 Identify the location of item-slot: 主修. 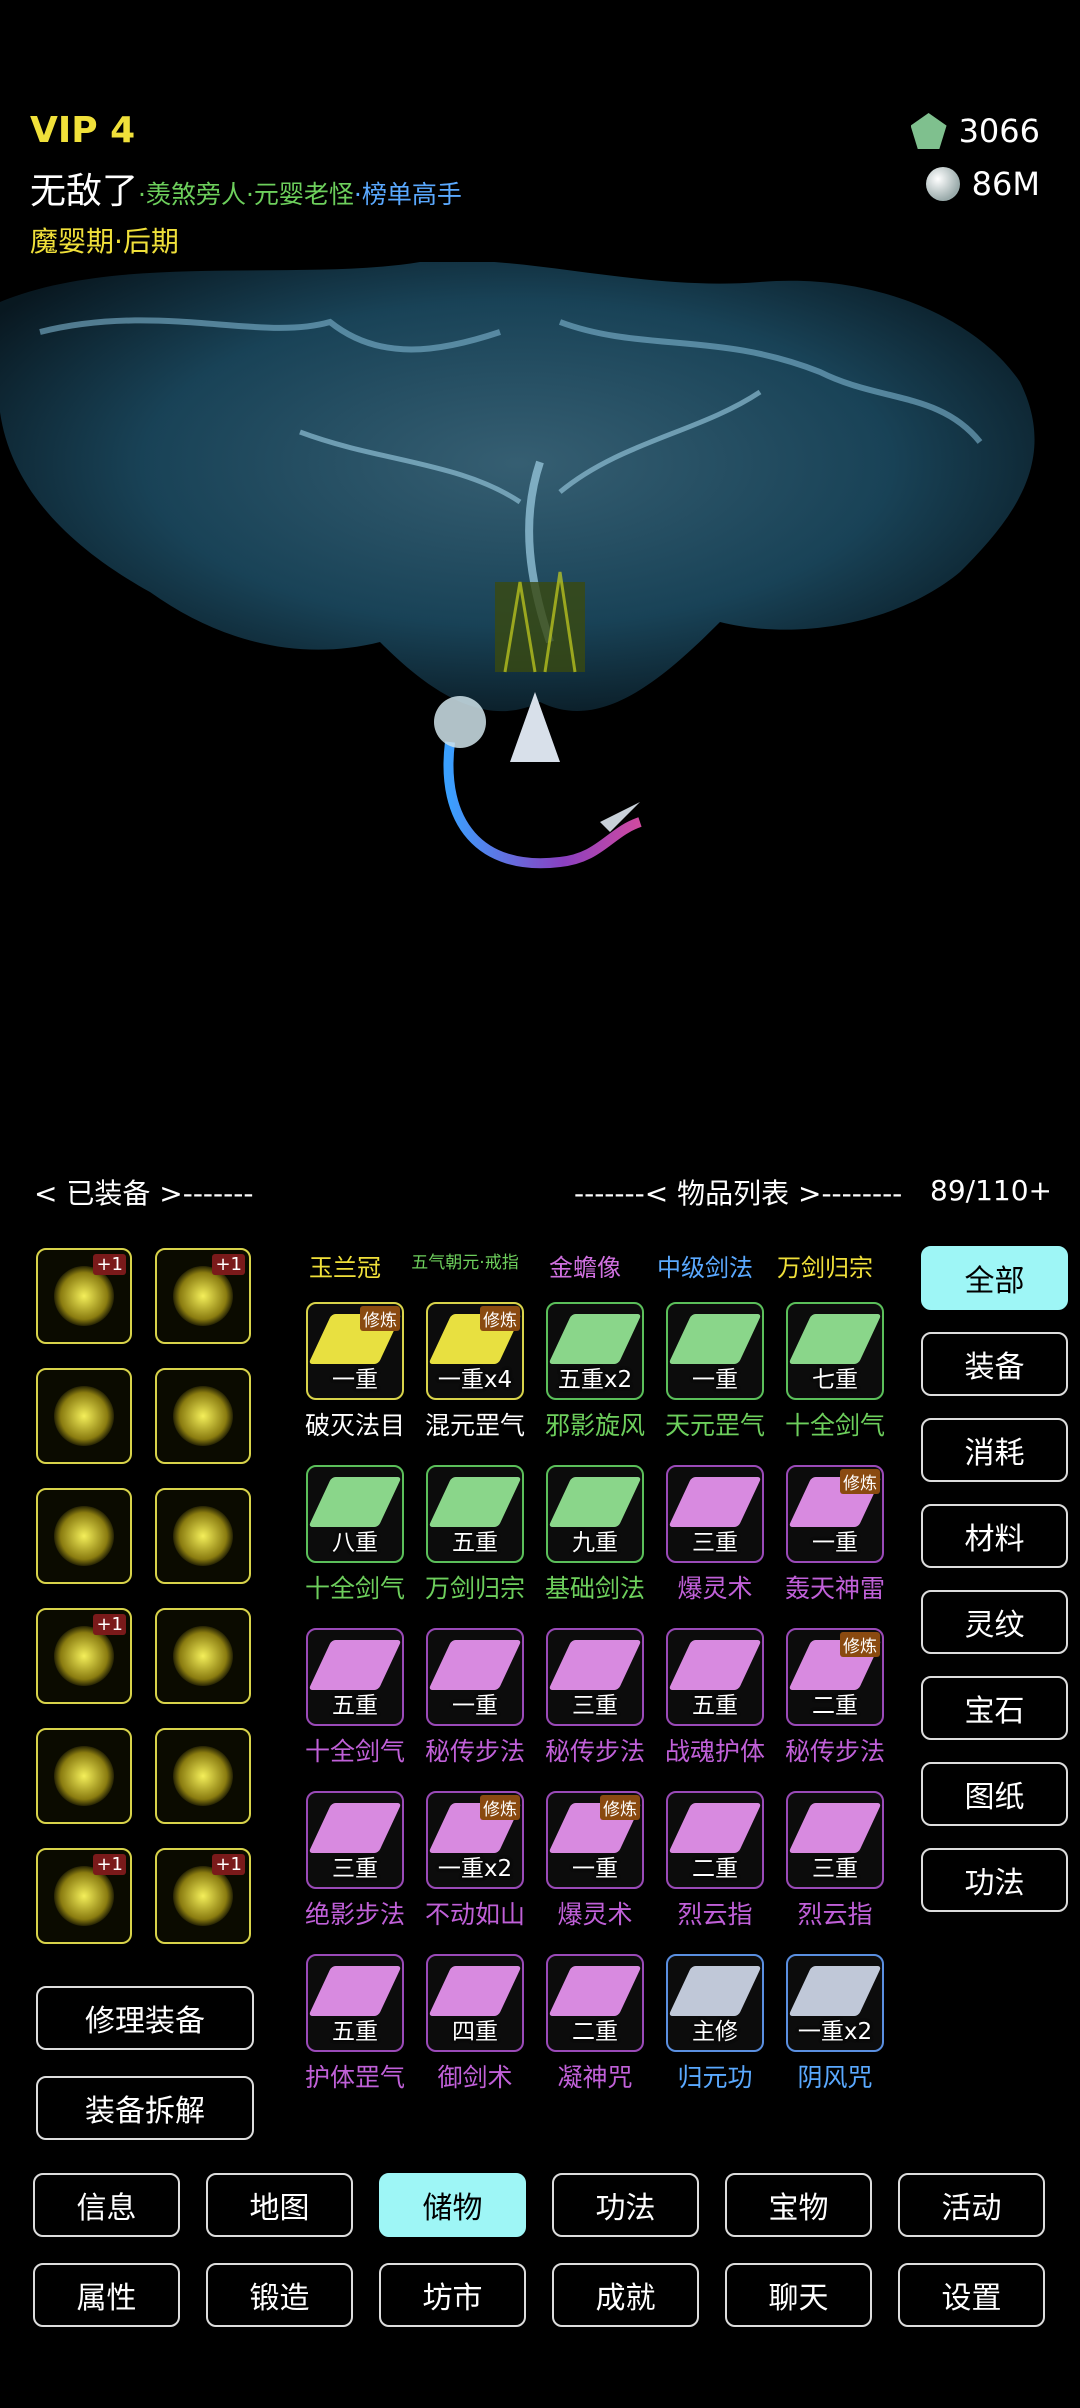
(715, 2003).